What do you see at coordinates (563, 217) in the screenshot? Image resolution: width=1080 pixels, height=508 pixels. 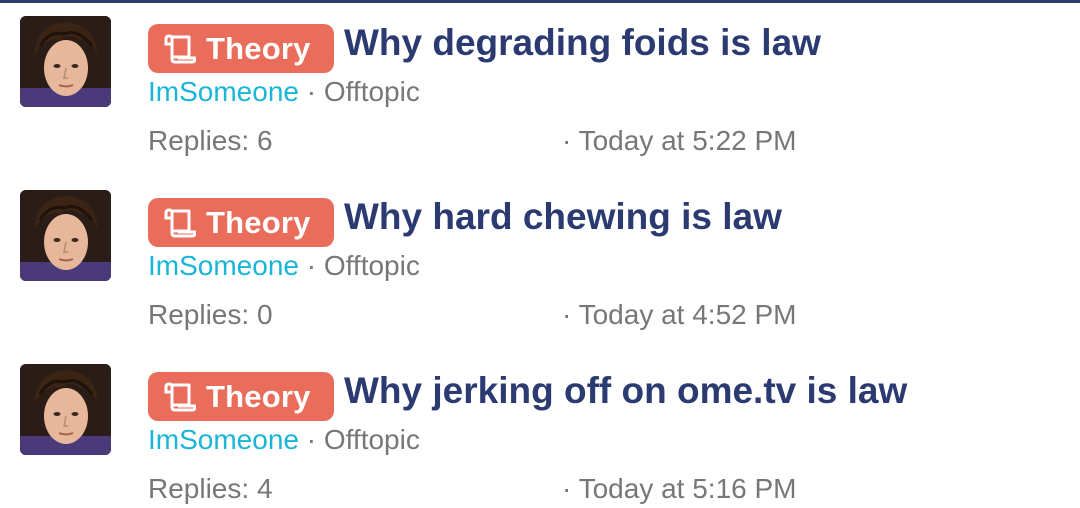 I see `thread-title-link: Why hard chewing is law` at bounding box center [563, 217].